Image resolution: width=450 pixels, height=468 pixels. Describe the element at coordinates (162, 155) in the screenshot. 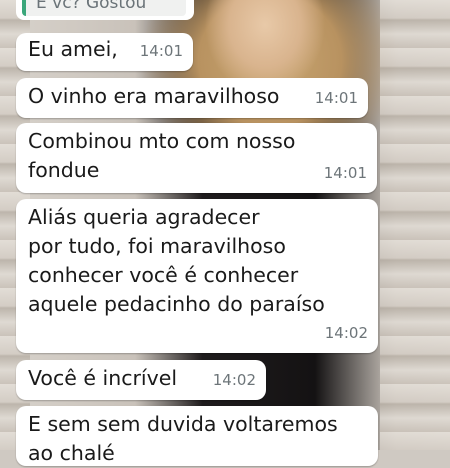

I see `message-text: Combinou mto com nosso fondue` at that location.